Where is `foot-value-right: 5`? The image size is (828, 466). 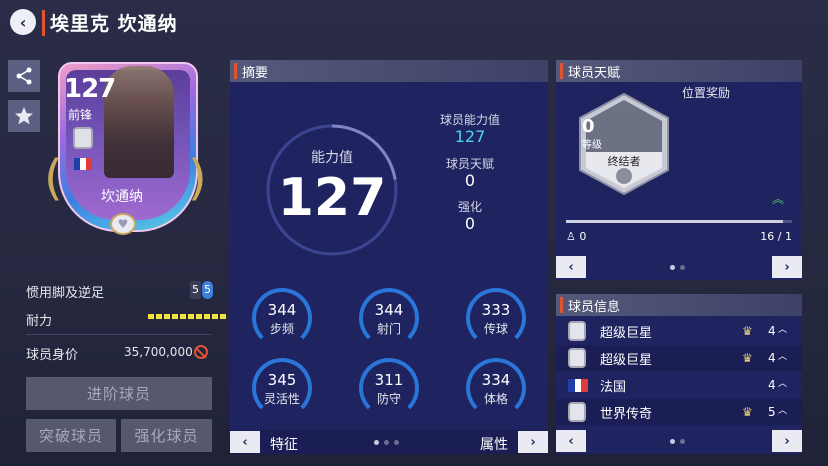
foot-value-right: 5 is located at coordinates (207, 290).